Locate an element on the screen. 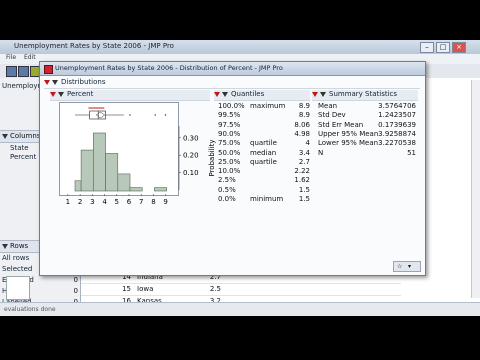 The height and width of the screenshot is (360, 480). summary-label: Std Dev is located at coordinates (332, 115).